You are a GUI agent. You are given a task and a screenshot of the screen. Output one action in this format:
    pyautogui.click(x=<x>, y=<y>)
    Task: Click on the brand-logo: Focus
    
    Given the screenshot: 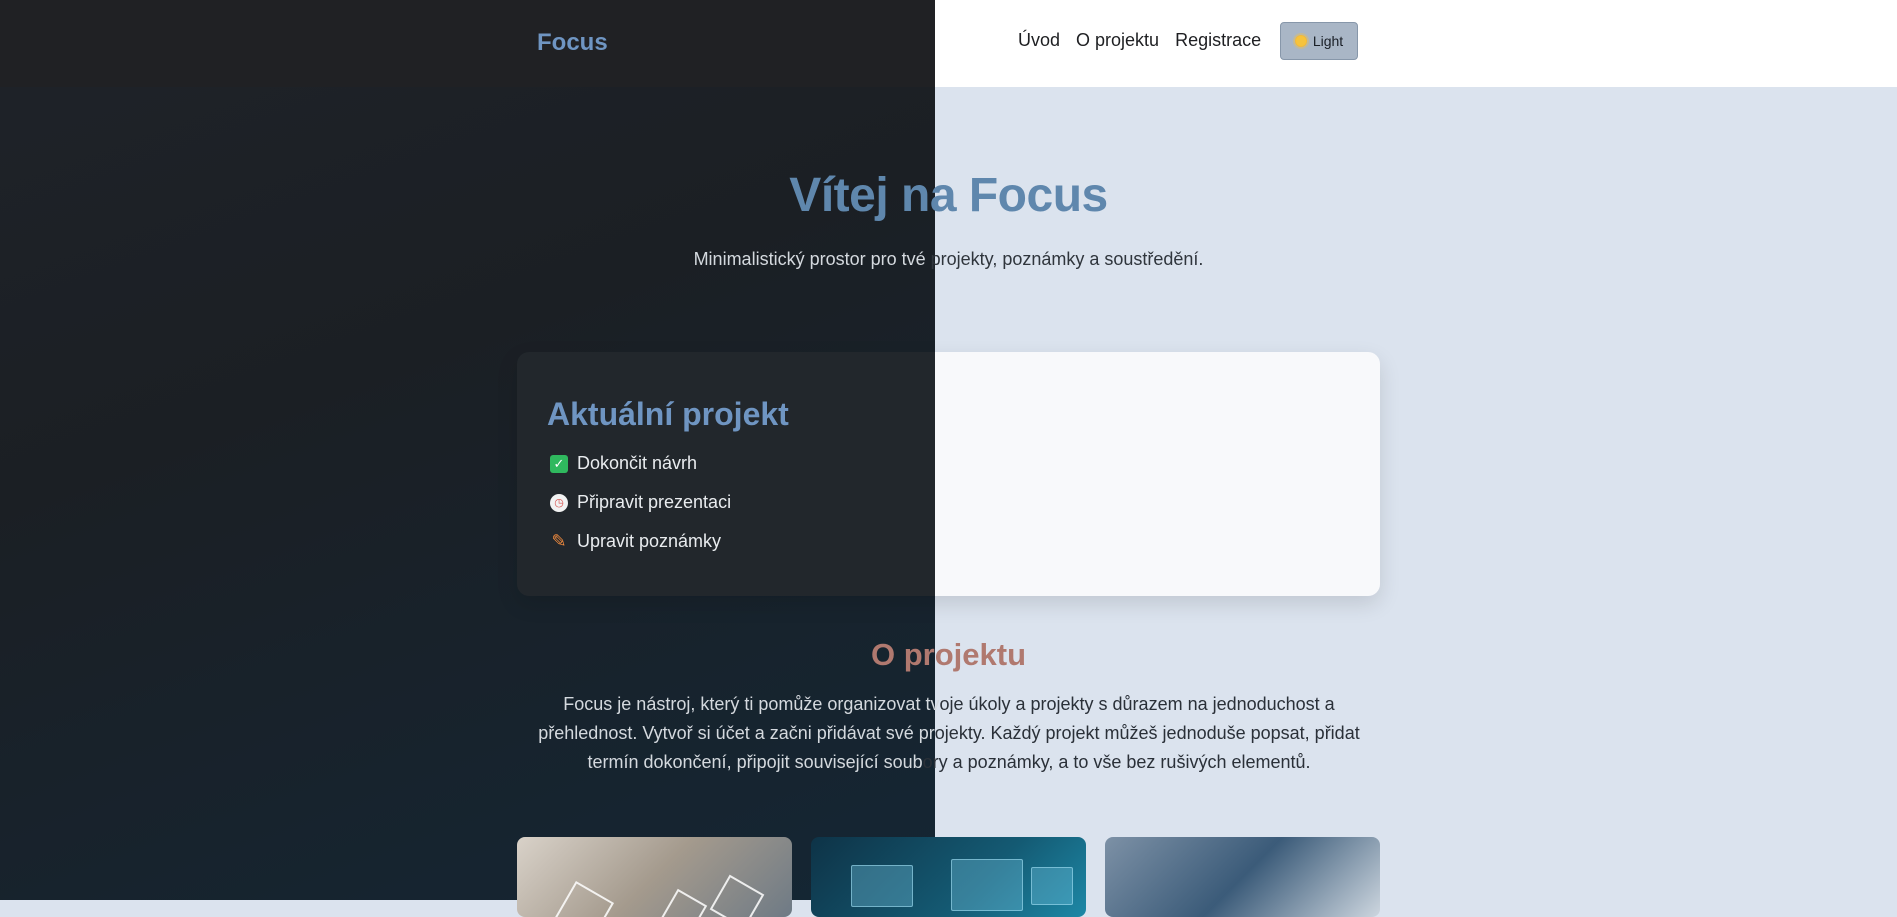 What is the action you would take?
    pyautogui.click(x=572, y=43)
    